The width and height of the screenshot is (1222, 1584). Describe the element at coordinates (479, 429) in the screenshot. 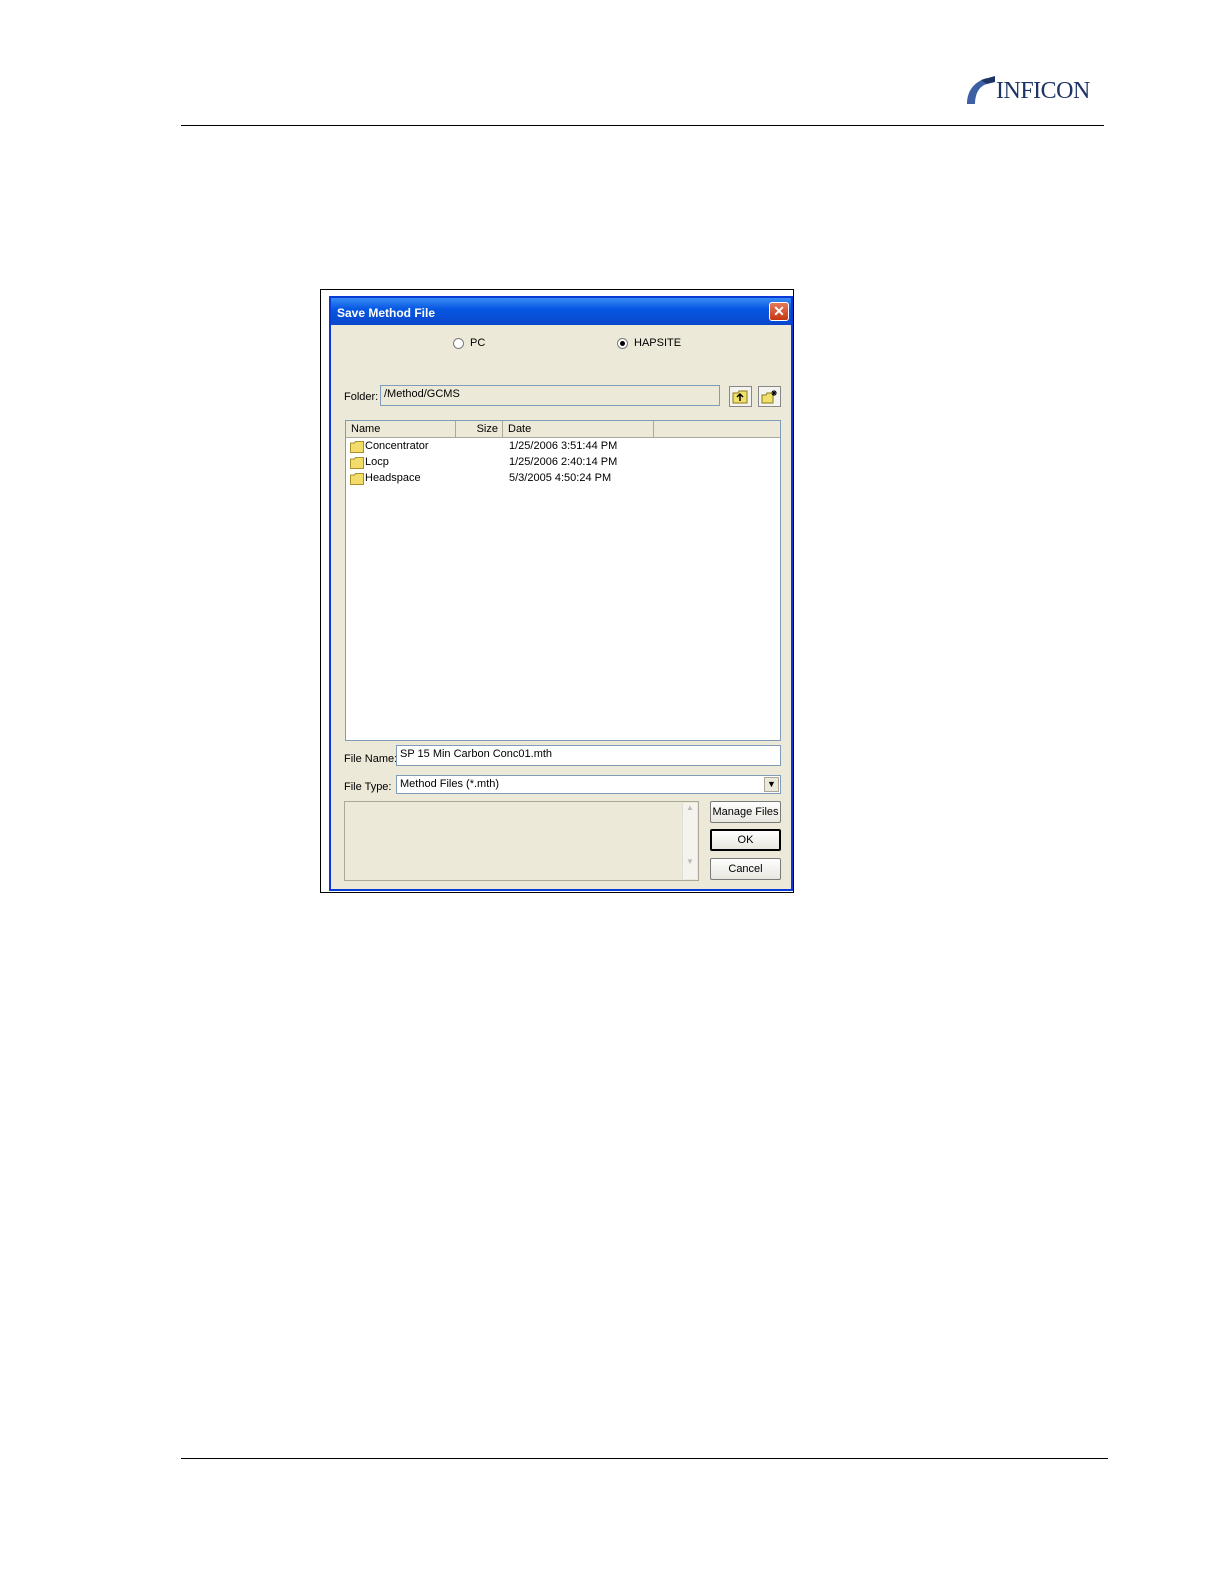

I see `column-header-size: Size` at that location.